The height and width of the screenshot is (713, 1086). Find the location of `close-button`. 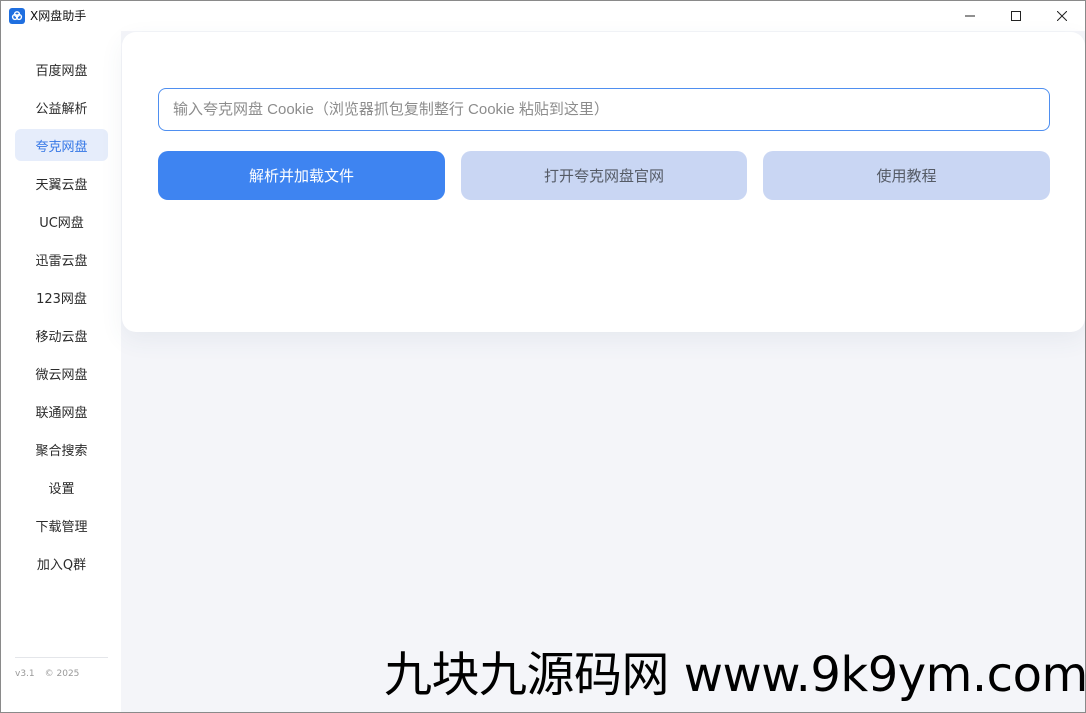

close-button is located at coordinates (1062, 16).